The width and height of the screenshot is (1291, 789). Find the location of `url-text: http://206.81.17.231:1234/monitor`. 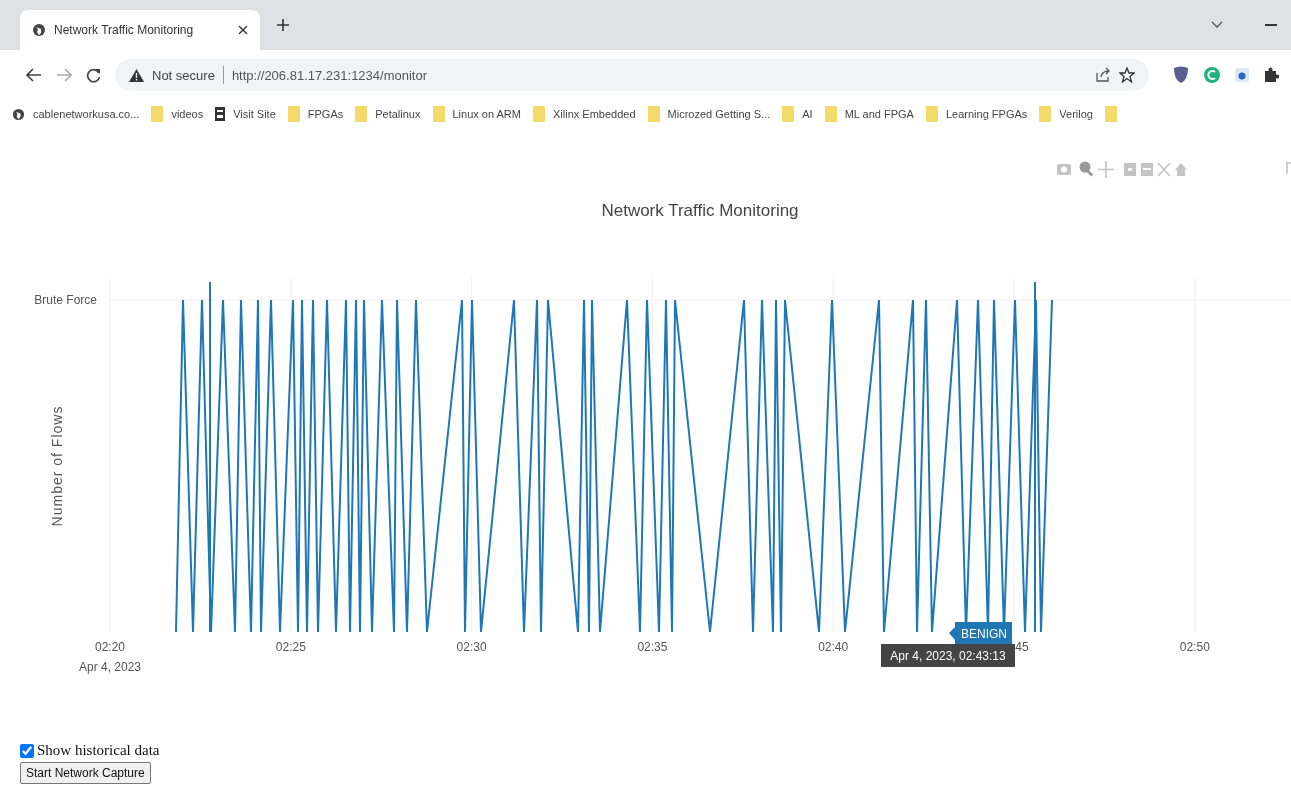

url-text: http://206.81.17.231:1234/monitor is located at coordinates (329, 75).